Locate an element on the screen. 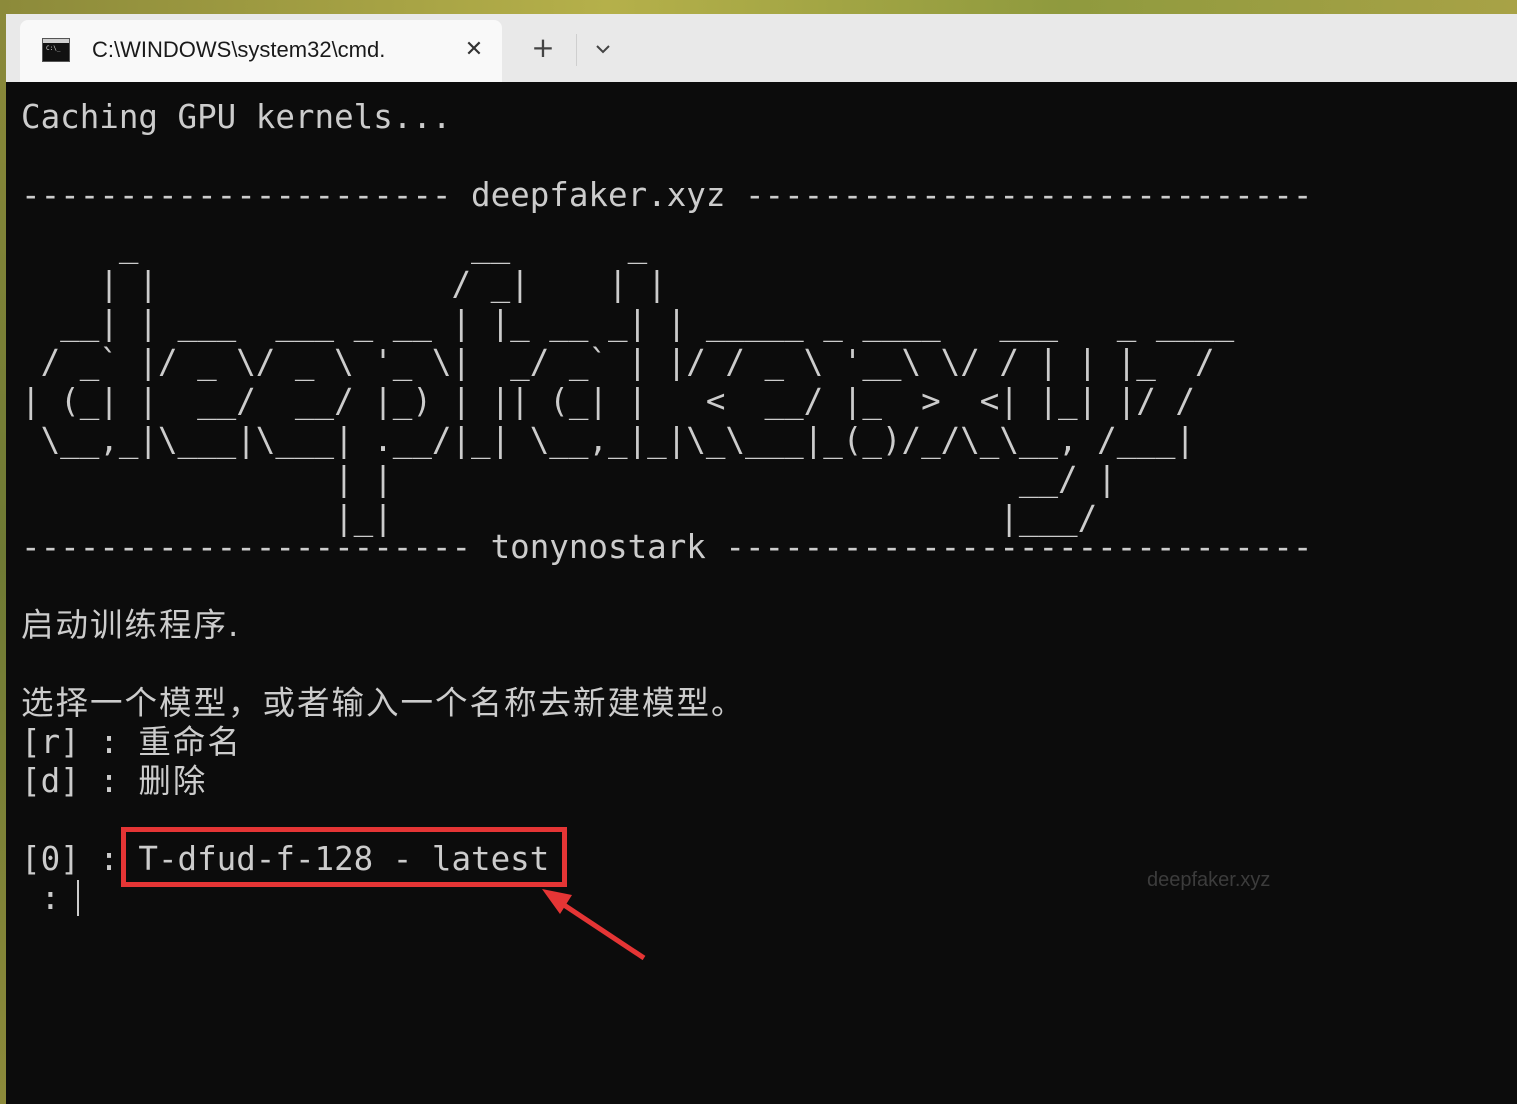 Image resolution: width=1517 pixels, height=1104 pixels. annotation-arrow-icon is located at coordinates (594, 925).